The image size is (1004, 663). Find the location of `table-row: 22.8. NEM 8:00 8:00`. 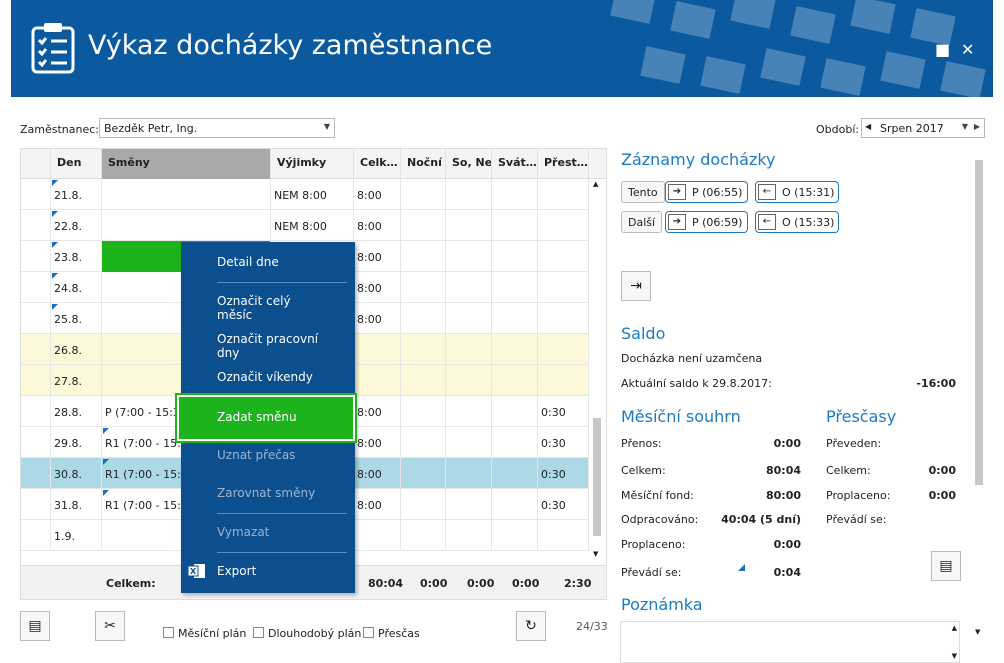

table-row: 22.8. NEM 8:00 8:00 is located at coordinates (305, 225).